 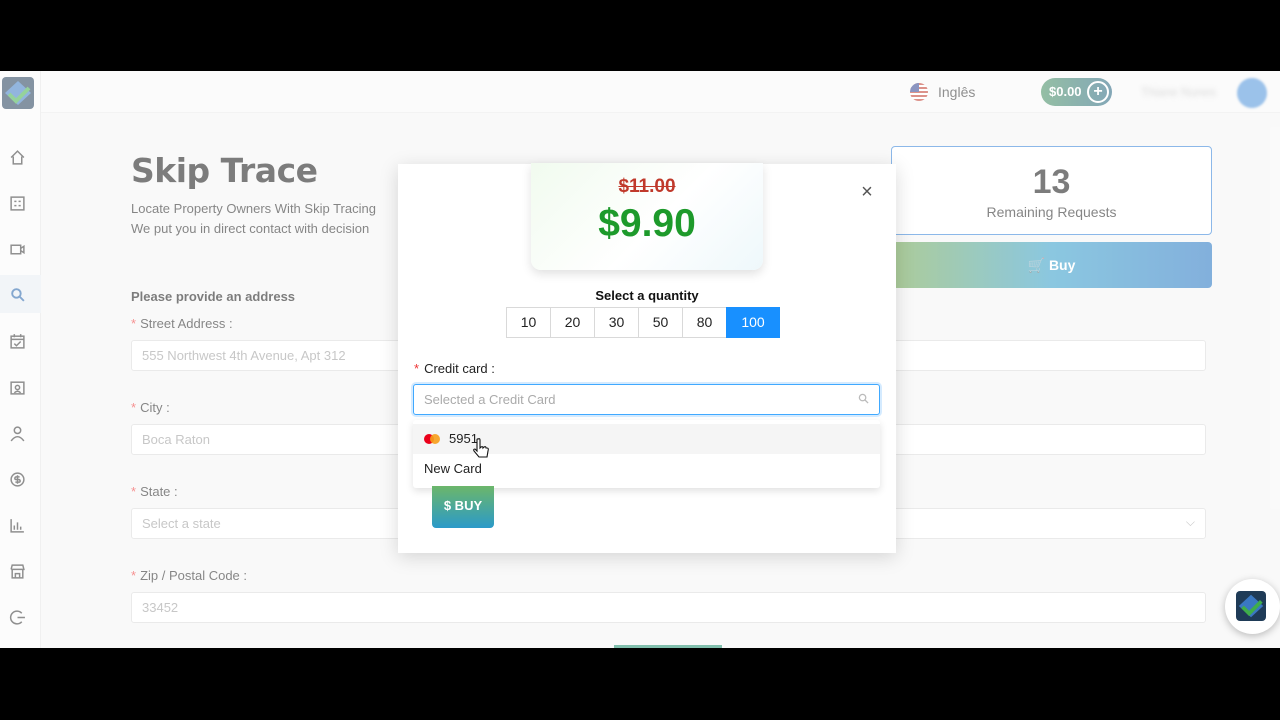 I want to click on quantity-title: Select a quantity, so click(x=647, y=295).